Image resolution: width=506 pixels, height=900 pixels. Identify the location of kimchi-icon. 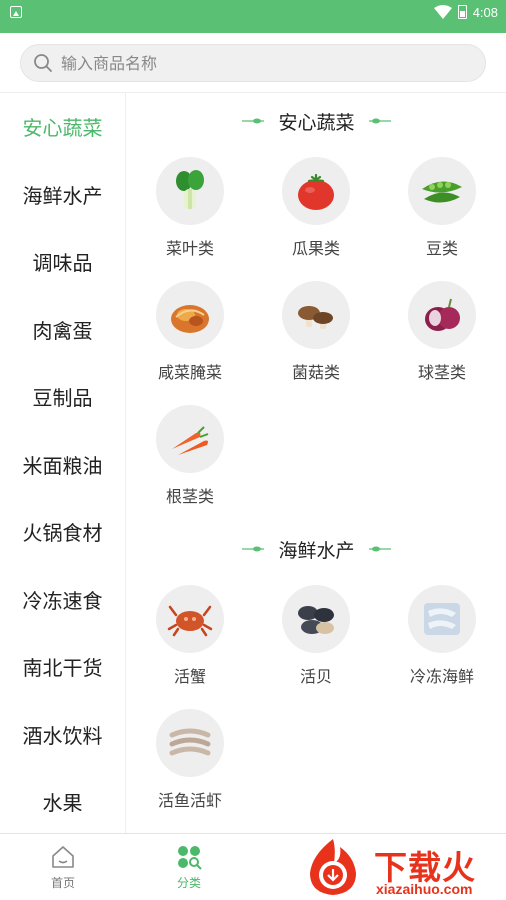
(190, 319).